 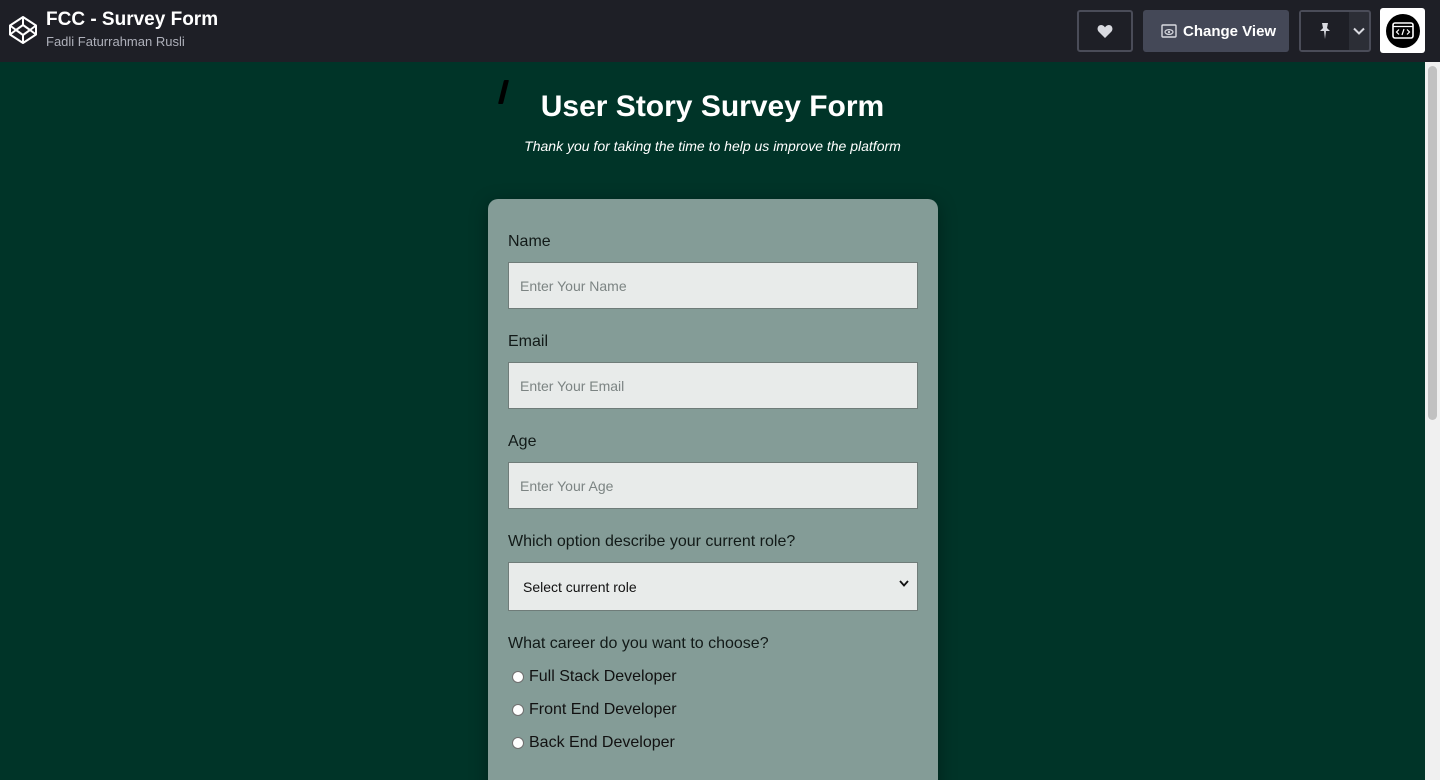 What do you see at coordinates (573, 285) in the screenshot?
I see `name-placeholder: Enter Your Name` at bounding box center [573, 285].